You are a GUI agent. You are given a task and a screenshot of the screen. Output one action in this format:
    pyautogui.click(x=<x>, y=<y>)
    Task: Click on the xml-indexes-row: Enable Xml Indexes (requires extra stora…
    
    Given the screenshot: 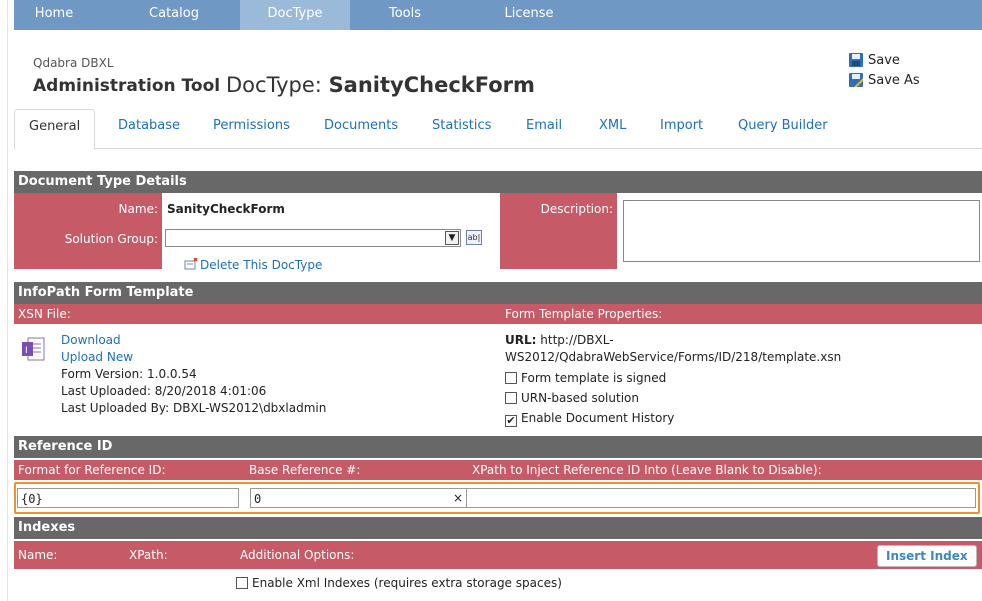 What is the action you would take?
    pyautogui.click(x=399, y=583)
    